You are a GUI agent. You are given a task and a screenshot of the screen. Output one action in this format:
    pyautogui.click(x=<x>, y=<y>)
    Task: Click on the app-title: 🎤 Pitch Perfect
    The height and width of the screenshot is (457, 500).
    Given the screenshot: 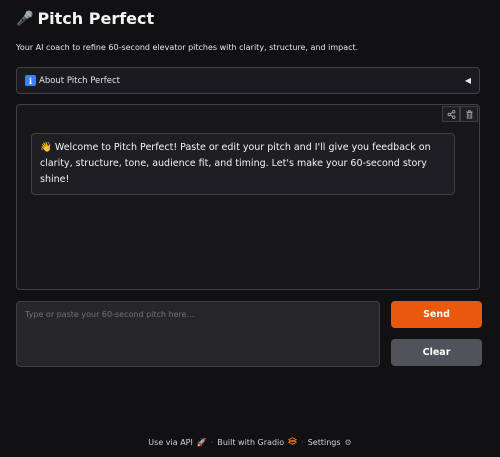 What is the action you would take?
    pyautogui.click(x=85, y=18)
    